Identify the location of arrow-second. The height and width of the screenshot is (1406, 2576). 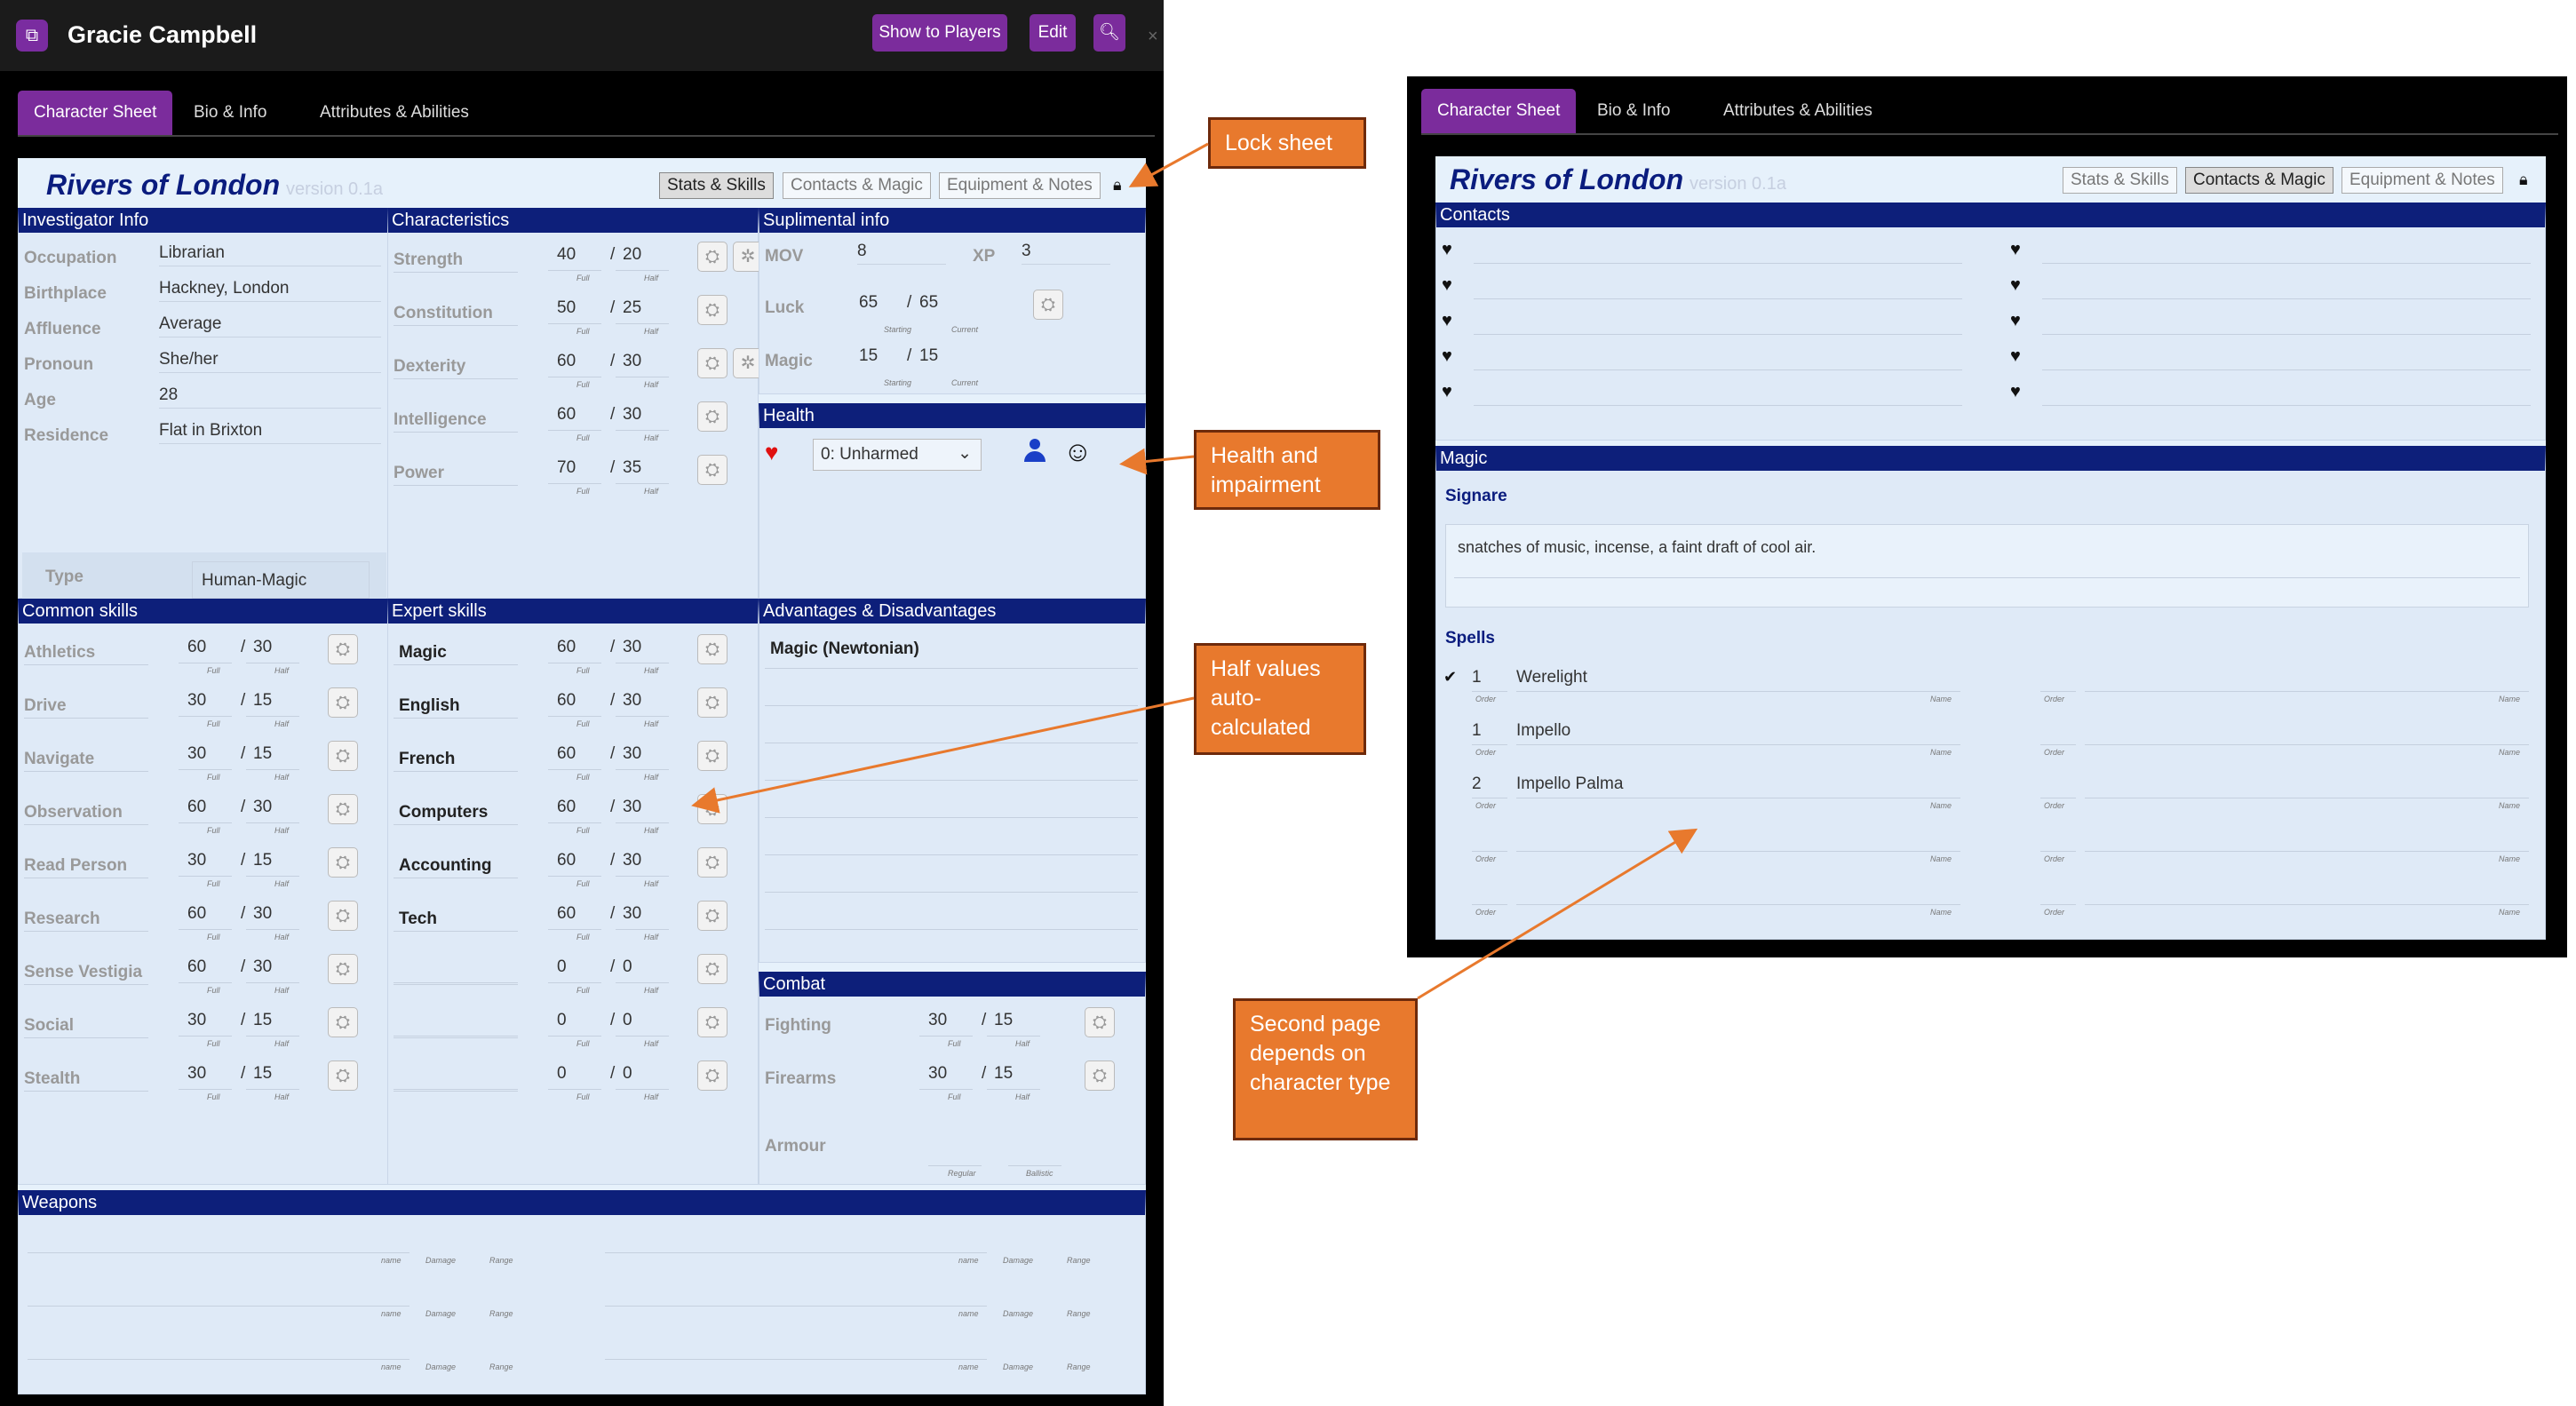
(1557, 914).